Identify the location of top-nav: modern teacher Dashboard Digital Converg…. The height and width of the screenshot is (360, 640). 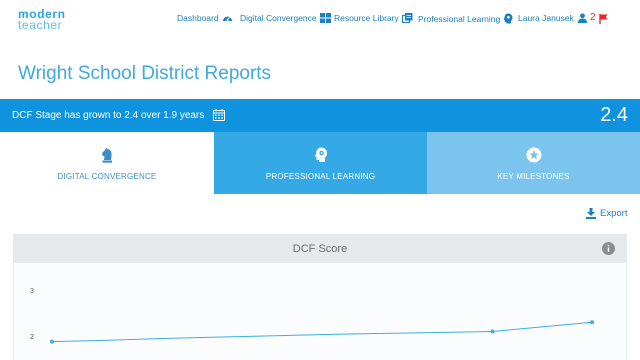
(320, 22).